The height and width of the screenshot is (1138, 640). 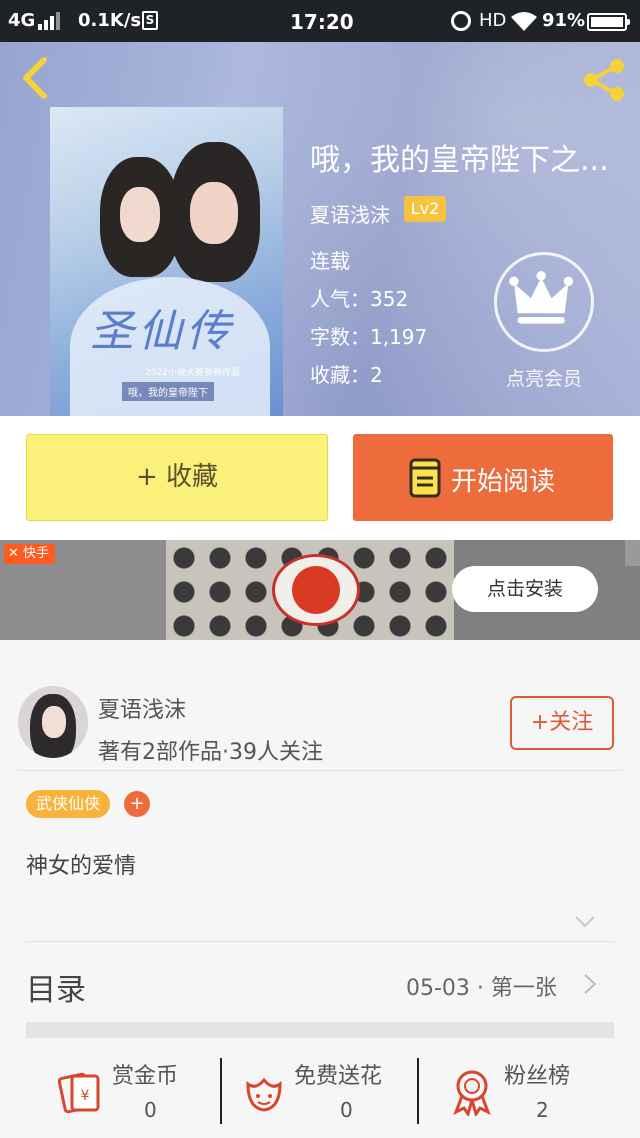 I want to click on start-reading-button: 开始阅读, so click(x=483, y=477).